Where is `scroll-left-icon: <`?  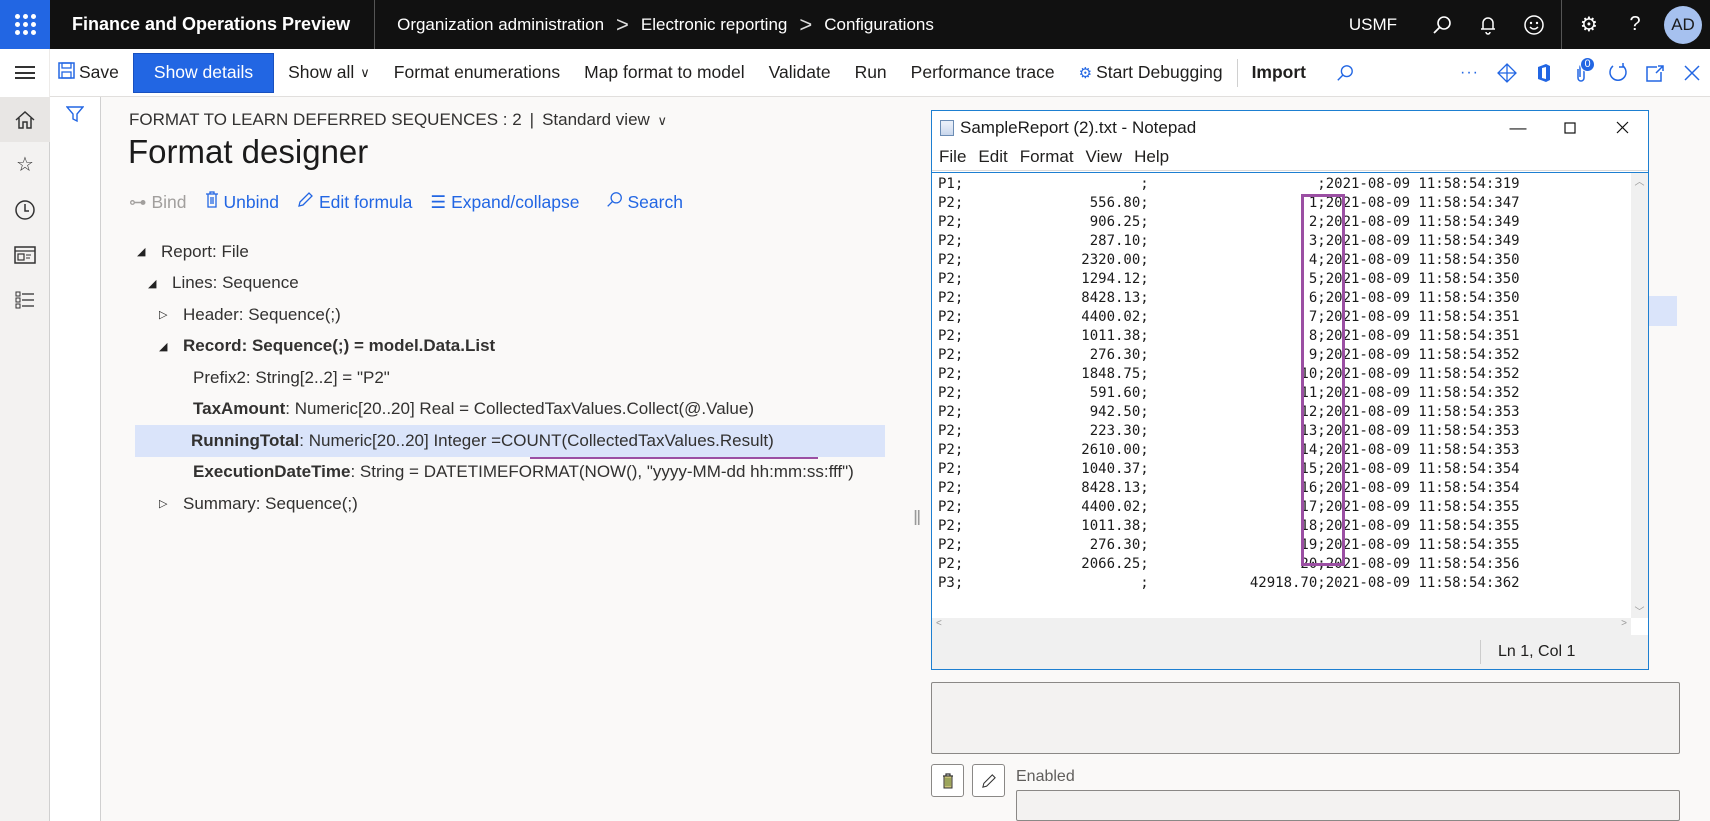 scroll-left-icon: < is located at coordinates (939, 623).